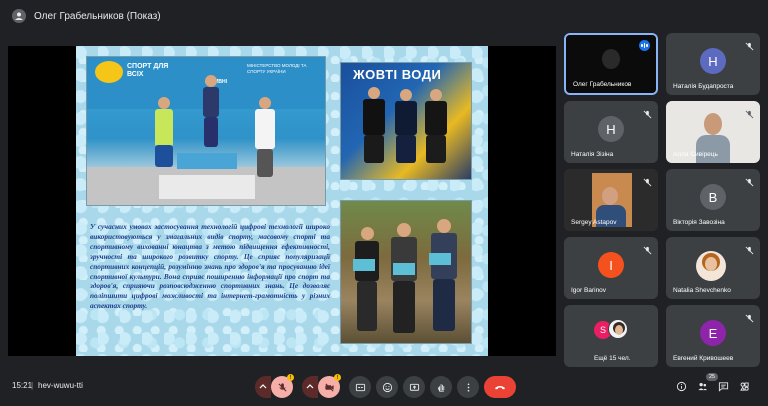 The height and width of the screenshot is (406, 768). I want to click on participant-name: Igor Barinov, so click(589, 290).